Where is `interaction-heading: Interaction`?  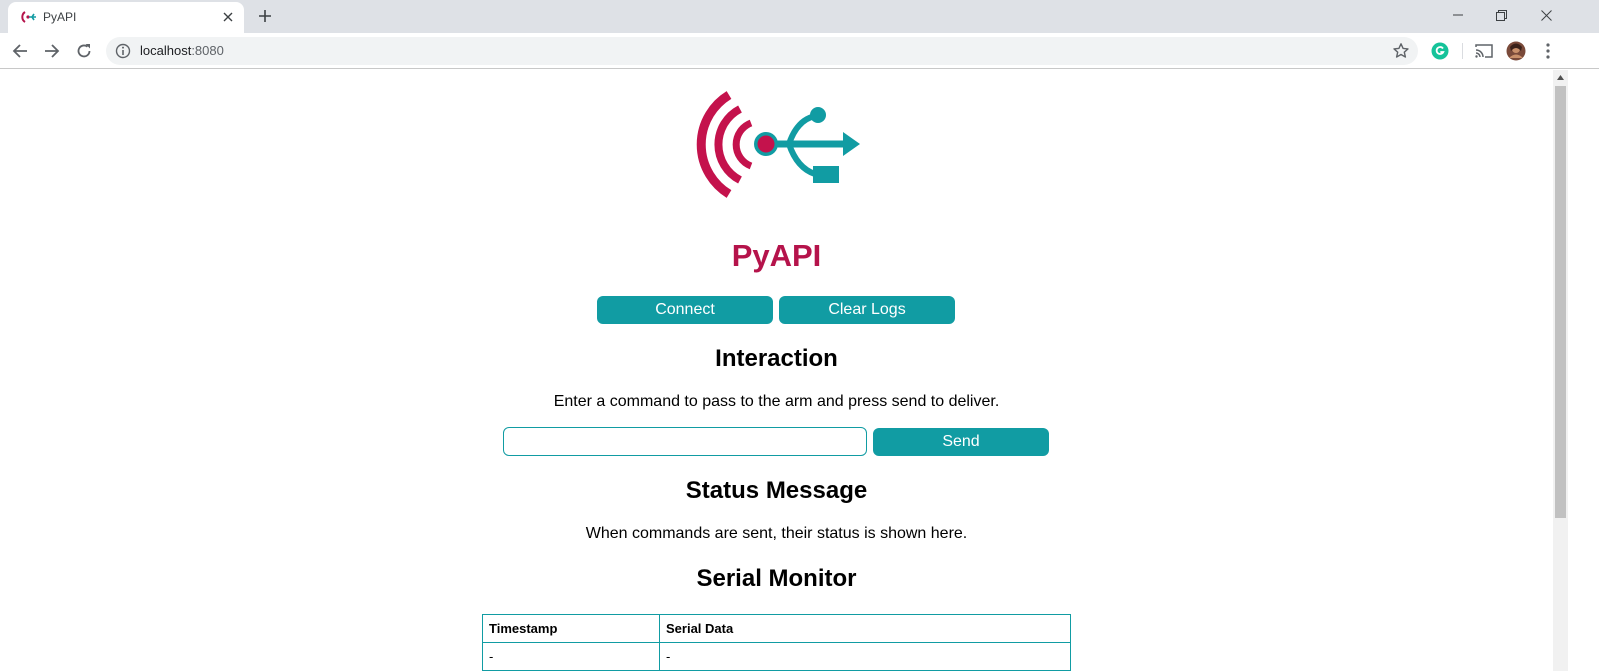 interaction-heading: Interaction is located at coordinates (776, 358).